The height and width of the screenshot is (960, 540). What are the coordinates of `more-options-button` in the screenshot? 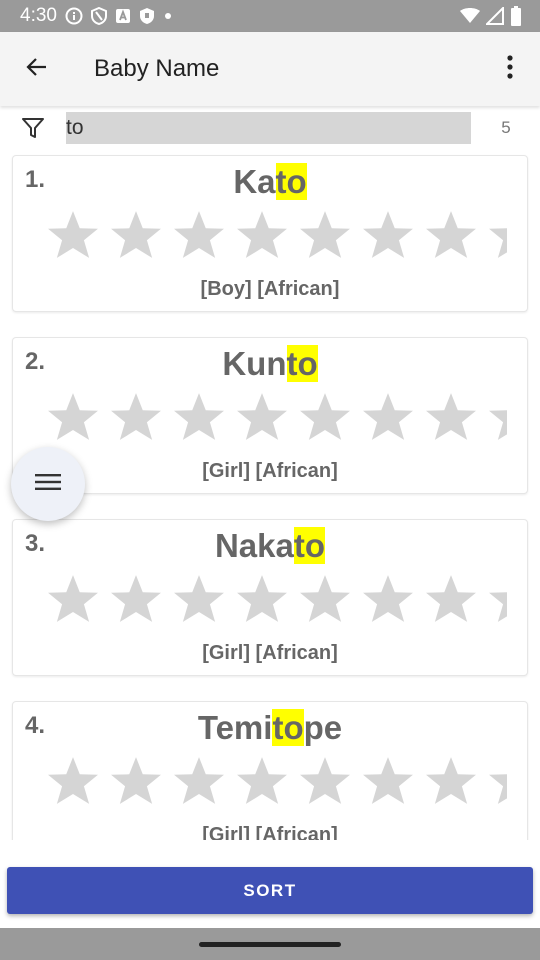 It's located at (510, 69).